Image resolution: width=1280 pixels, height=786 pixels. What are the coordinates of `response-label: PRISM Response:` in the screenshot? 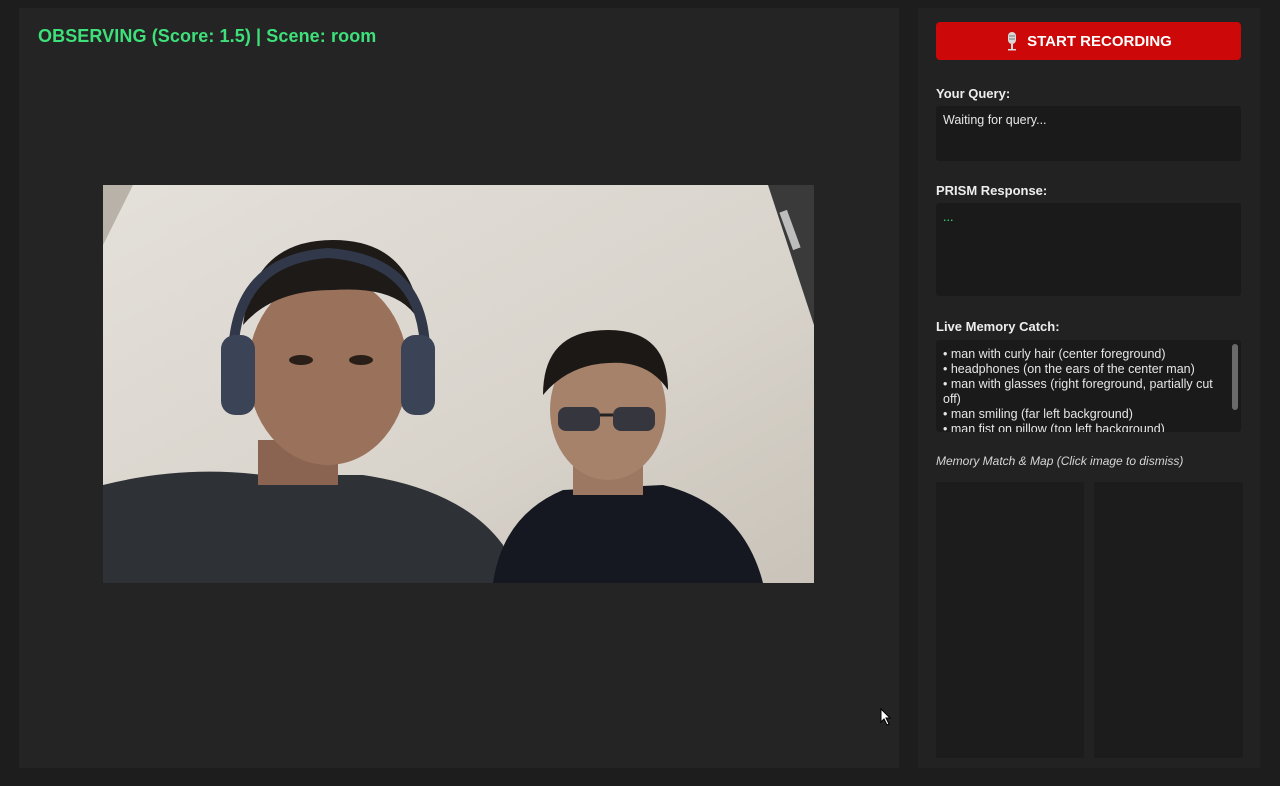 It's located at (992, 190).